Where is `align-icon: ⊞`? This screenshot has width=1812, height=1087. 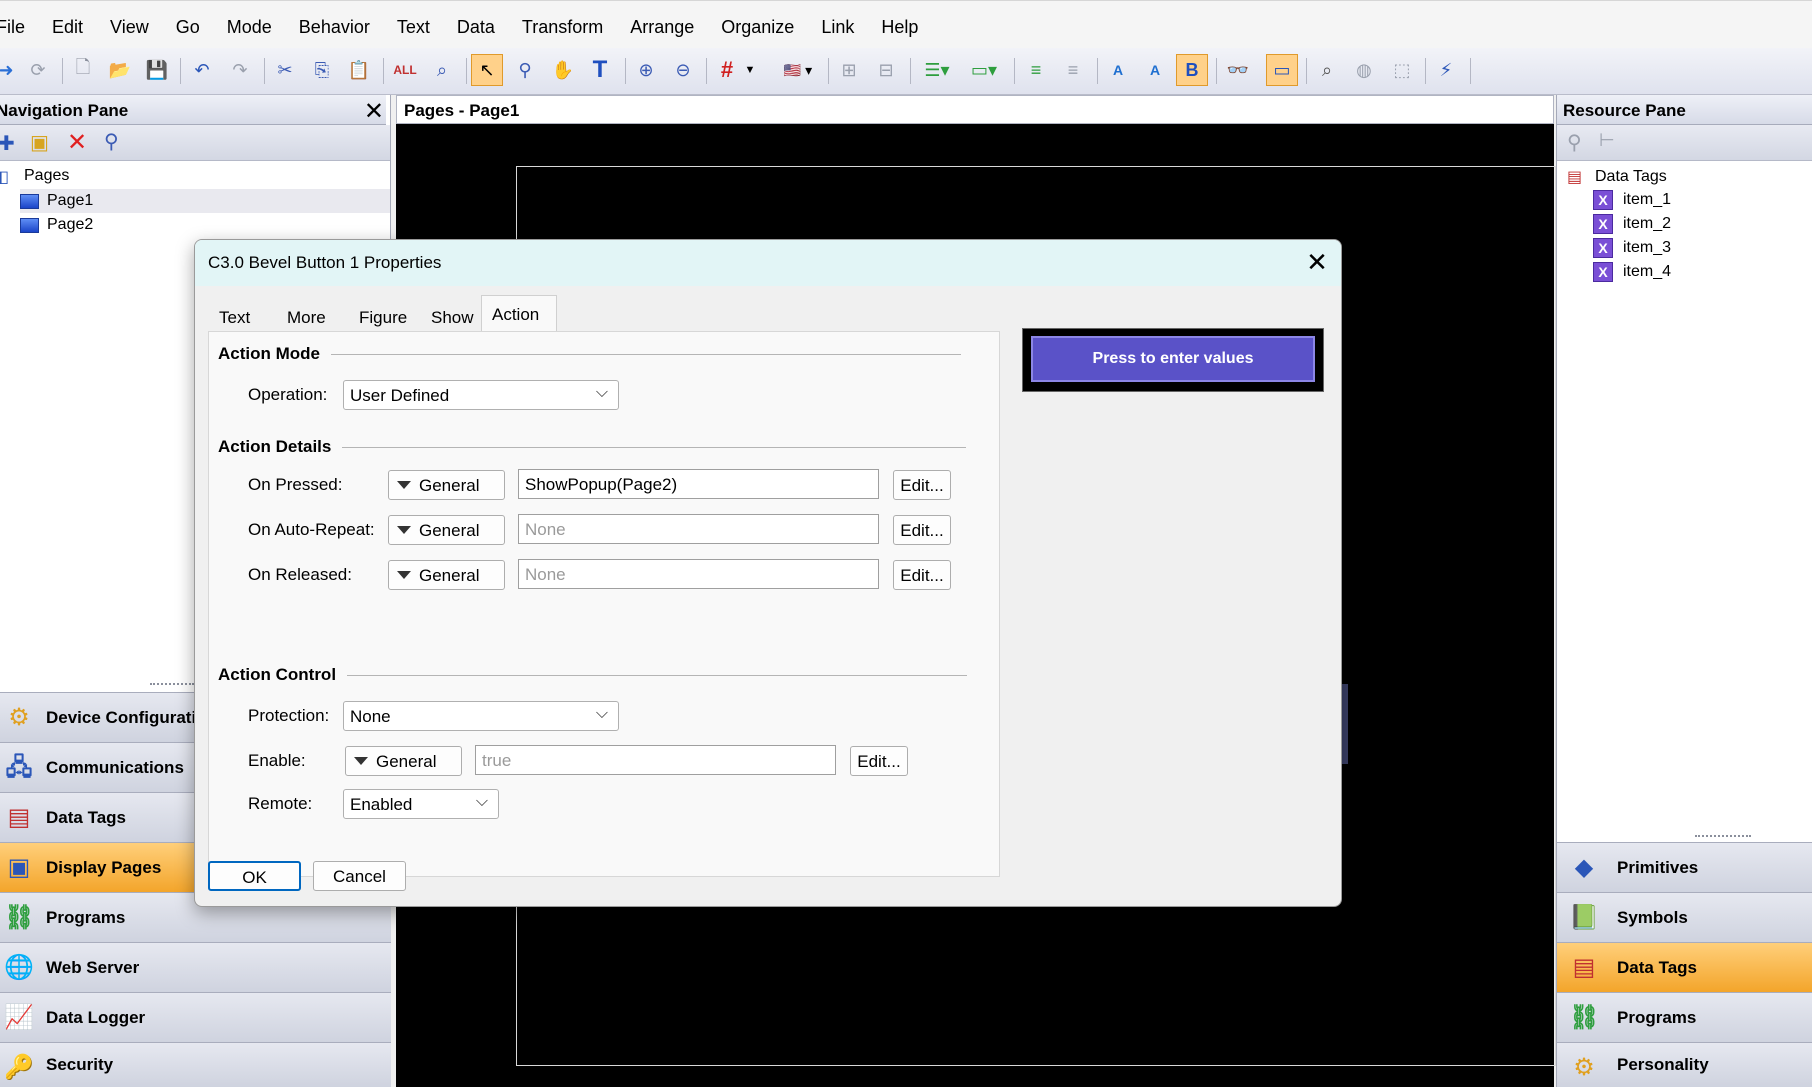
align-icon: ⊞ is located at coordinates (849, 70).